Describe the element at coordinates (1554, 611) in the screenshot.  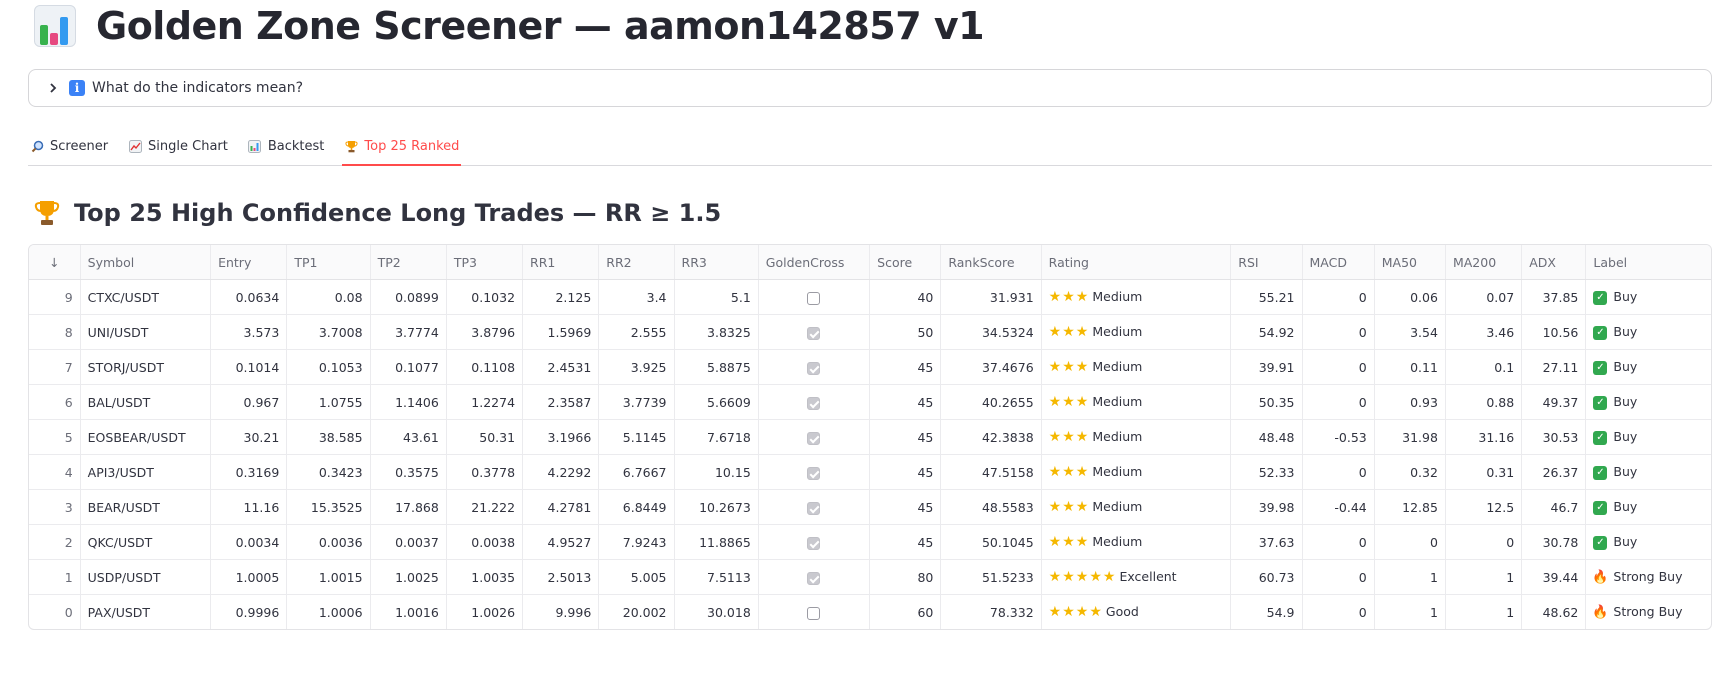
I see `cell-adx: 48.62` at that location.